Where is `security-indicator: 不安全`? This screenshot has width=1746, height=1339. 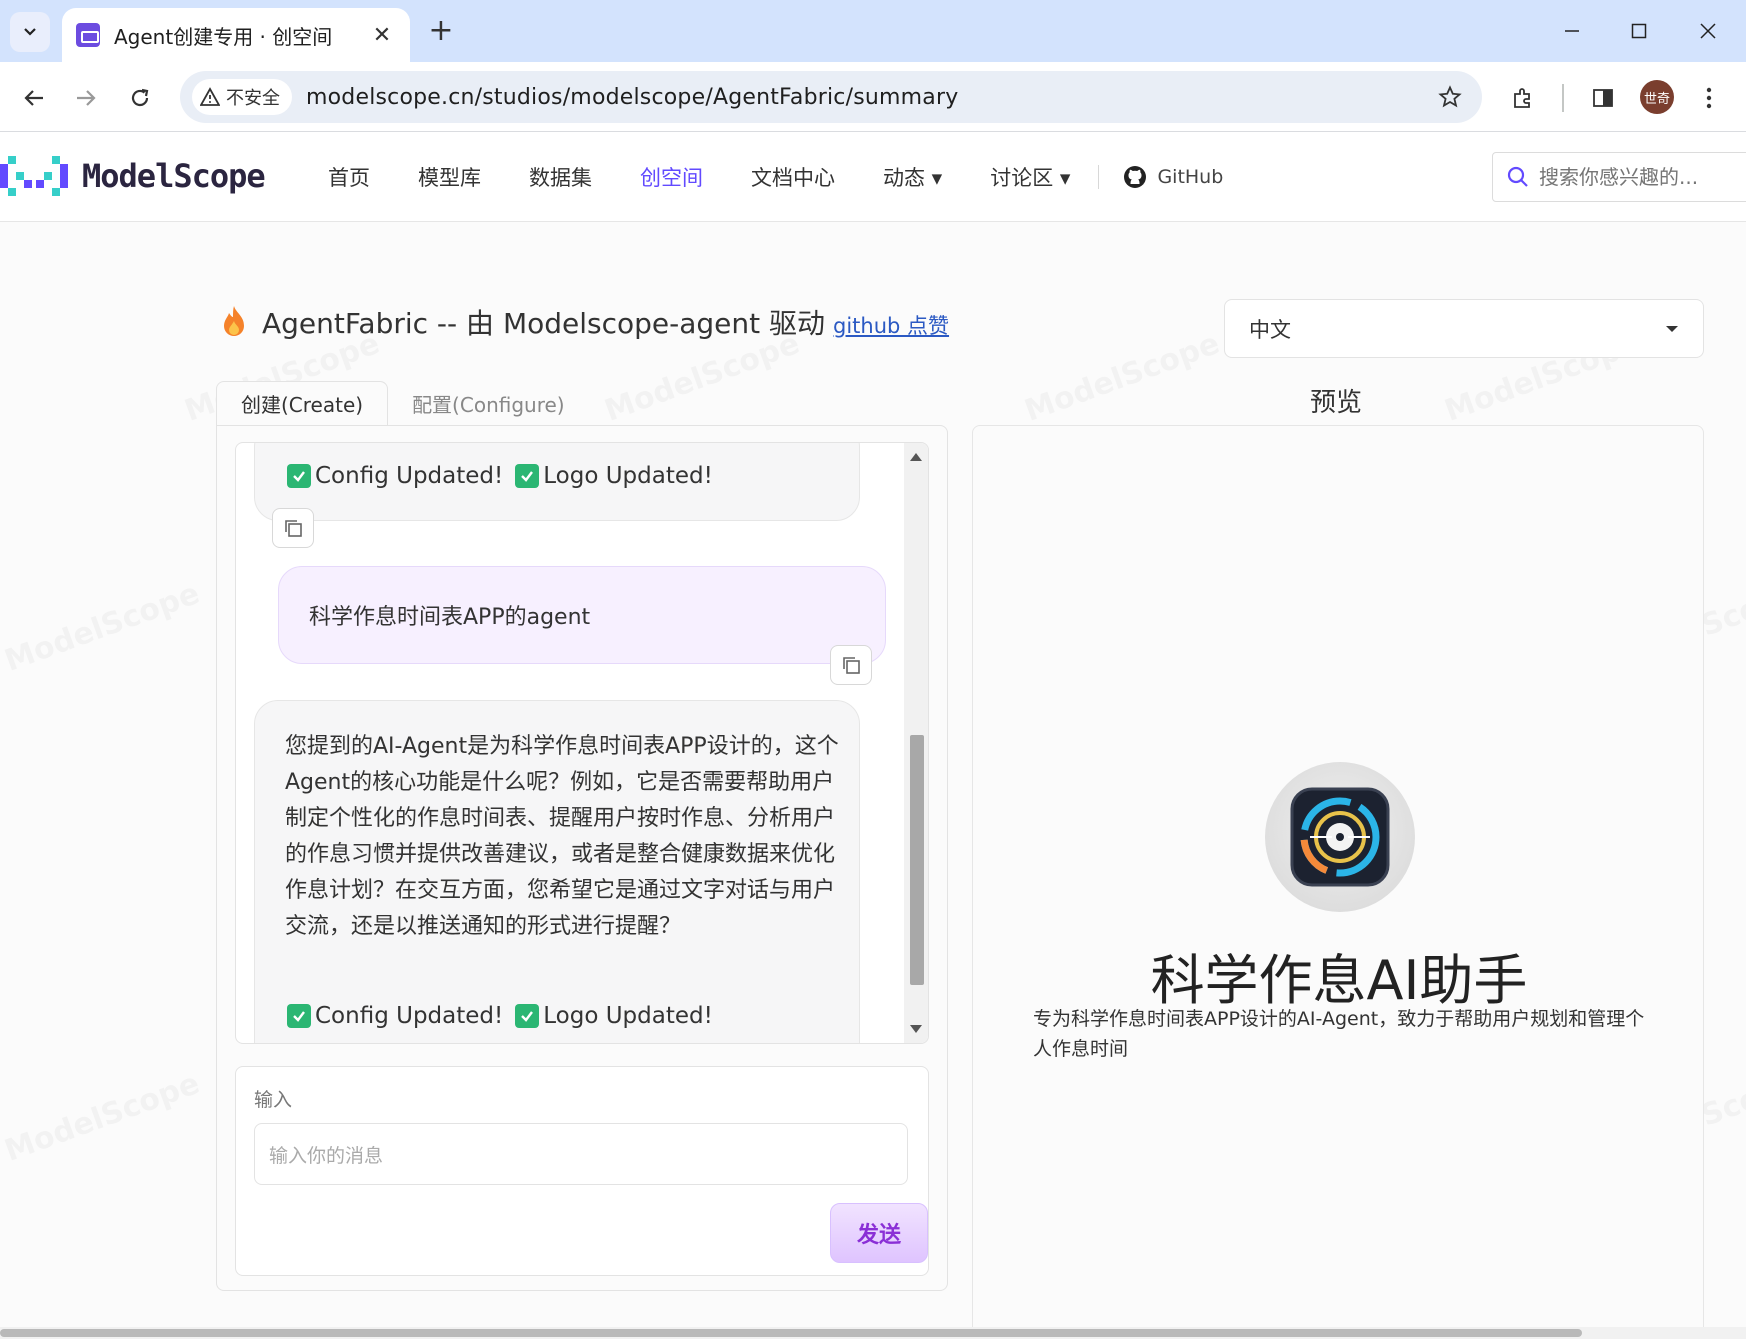
security-indicator: 不安全 is located at coordinates (242, 97).